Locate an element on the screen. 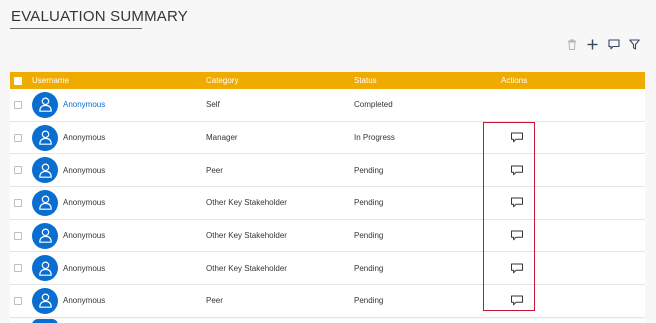 Image resolution: width=656 pixels, height=323 pixels. status-cell: In Progress is located at coordinates (374, 138).